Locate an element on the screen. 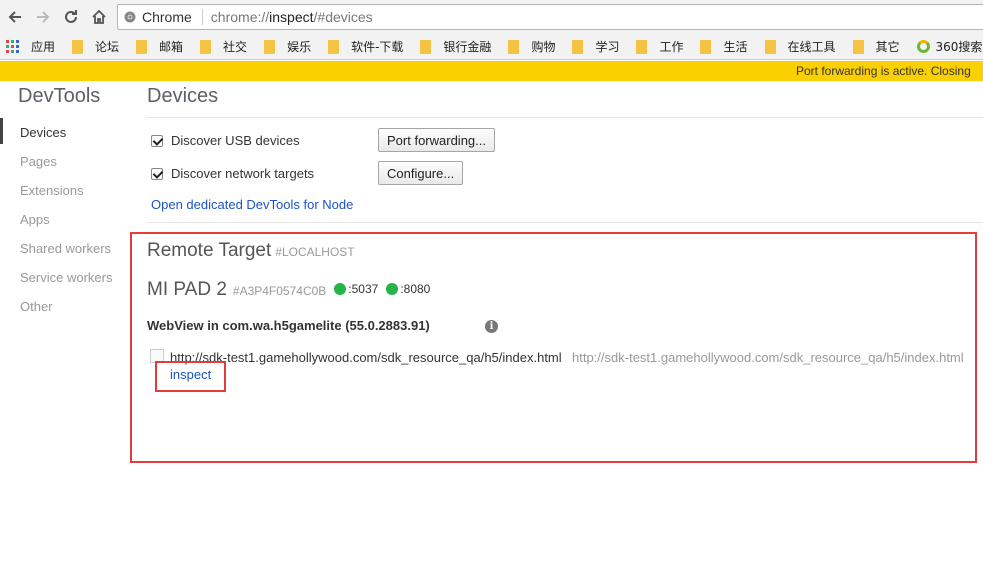 The width and height of the screenshot is (983, 576). page-title: Devices is located at coordinates (183, 96).